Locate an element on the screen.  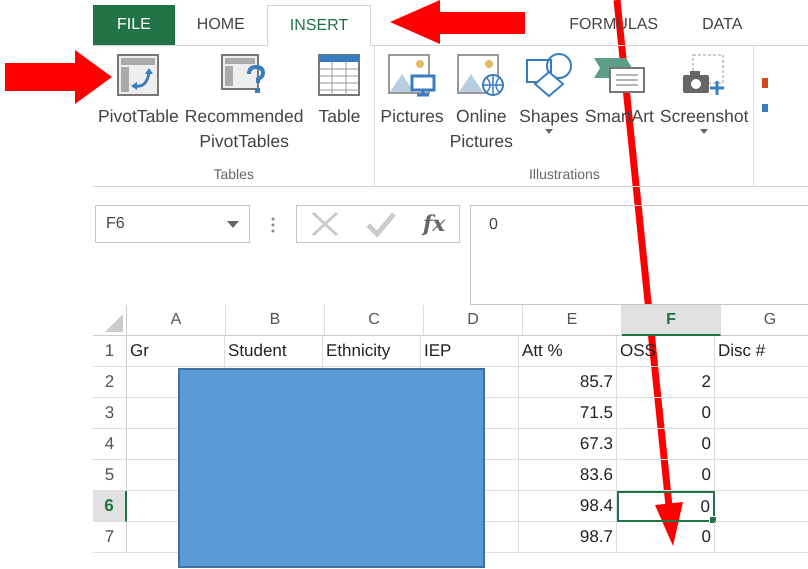
table-cell: Disc # is located at coordinates (761, 351).